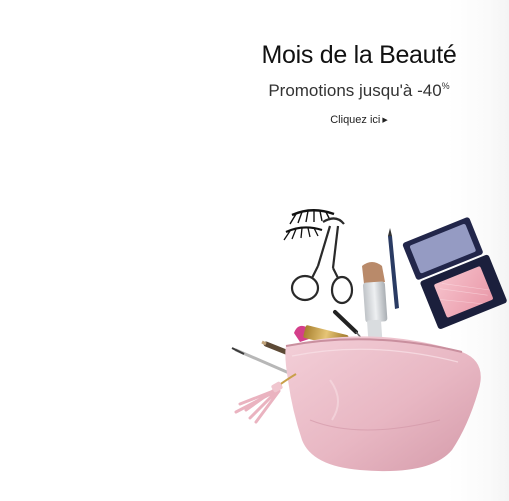  I want to click on zipper-tassel, so click(265, 398).